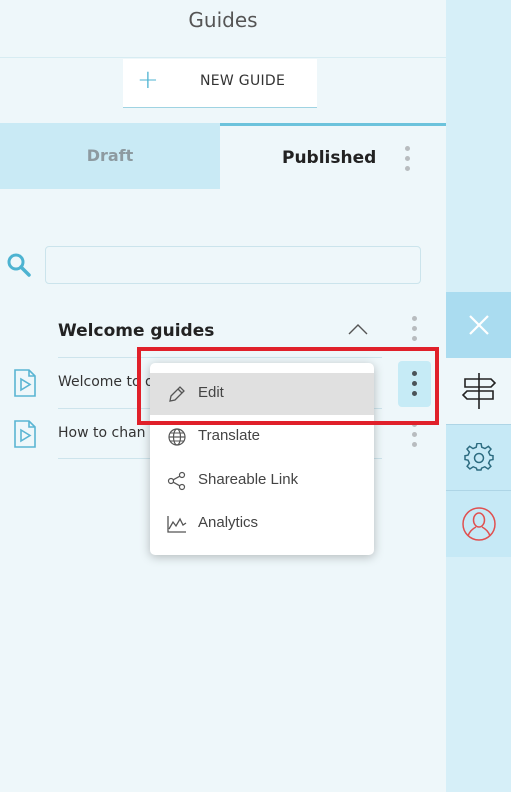  I want to click on analytics-icon, so click(177, 524).